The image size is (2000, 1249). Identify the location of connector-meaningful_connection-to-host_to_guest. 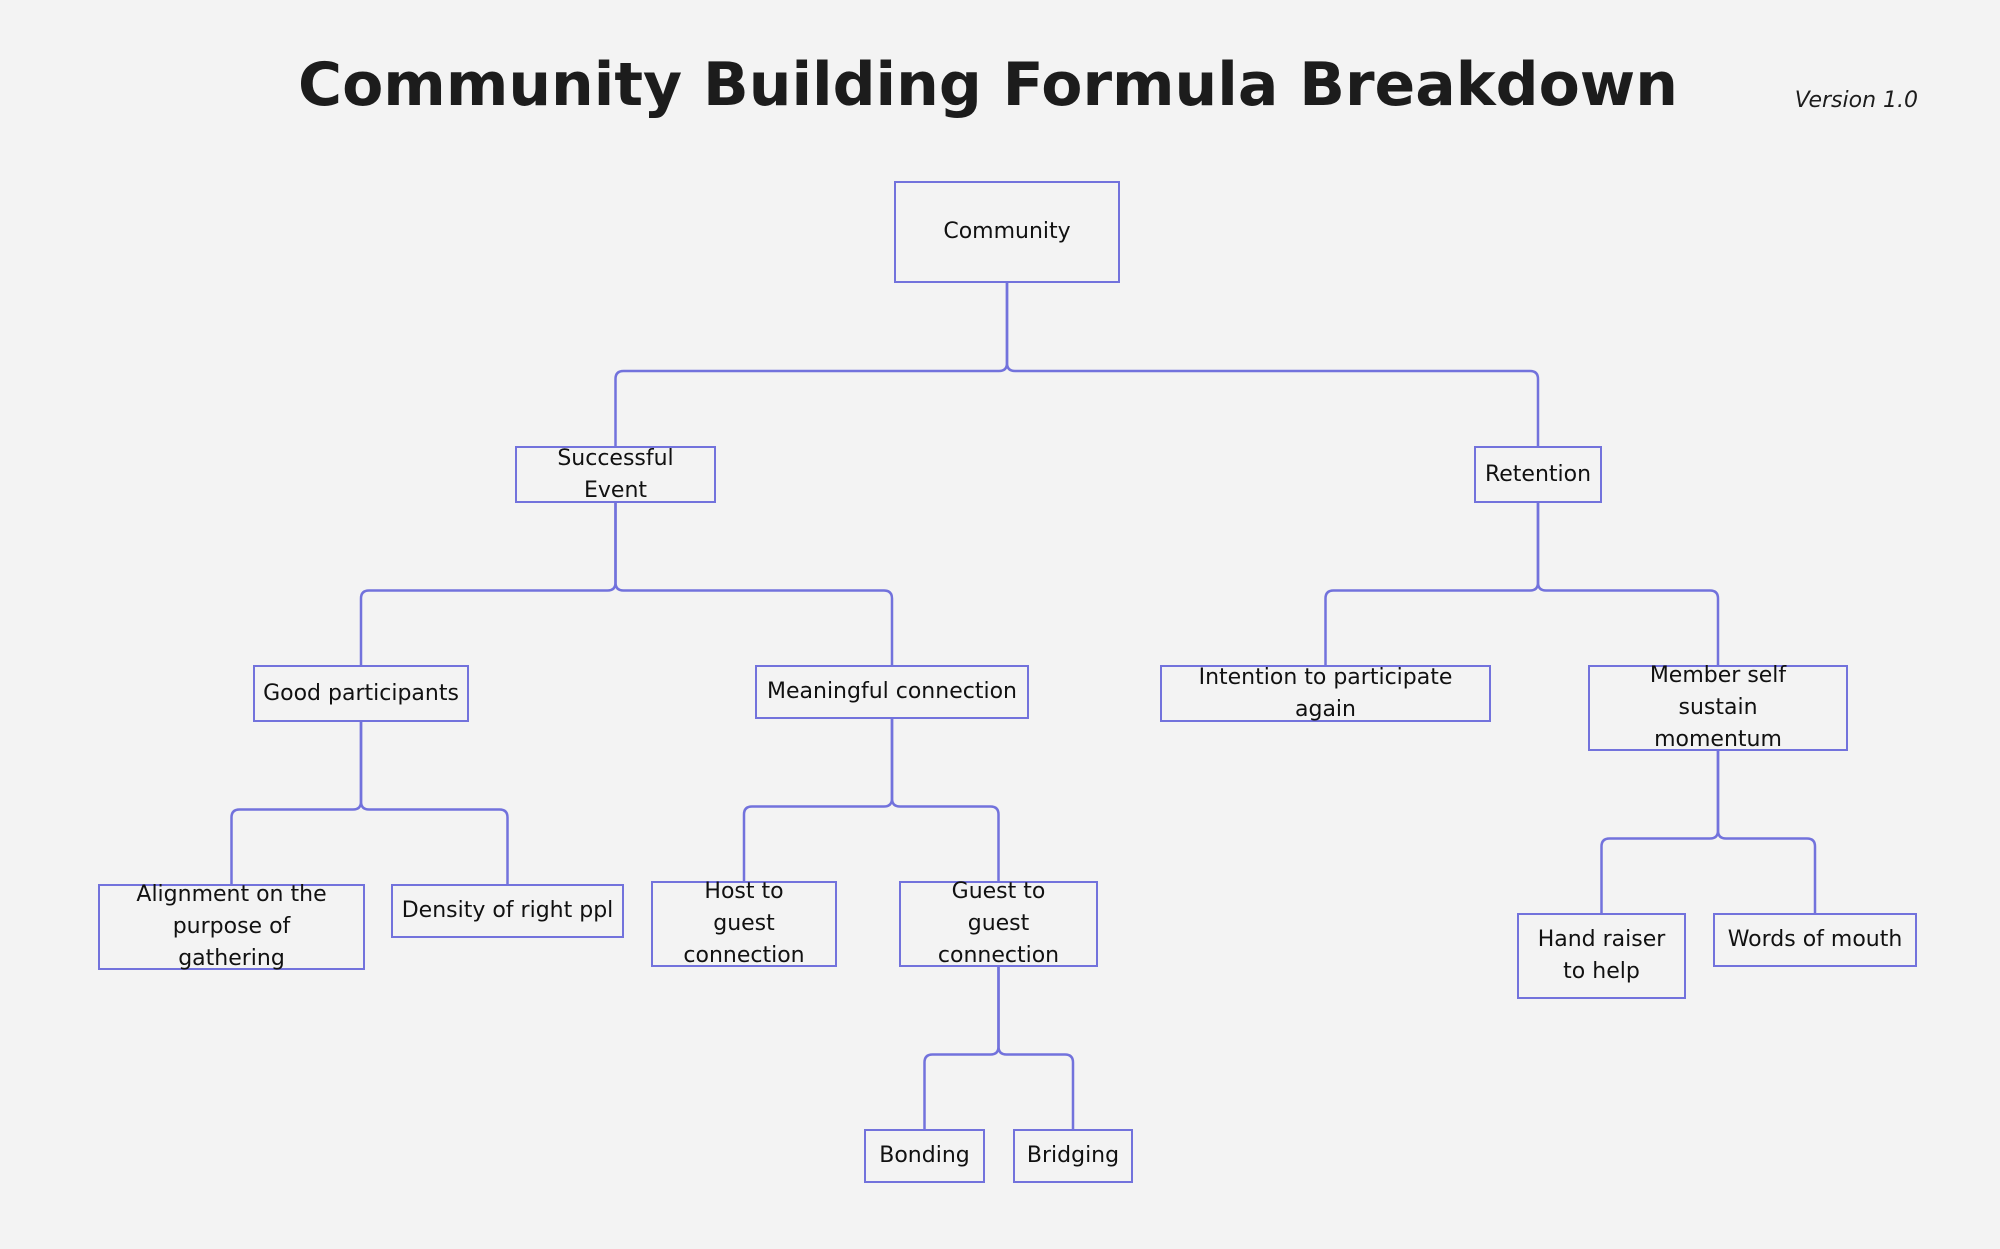
(818, 800).